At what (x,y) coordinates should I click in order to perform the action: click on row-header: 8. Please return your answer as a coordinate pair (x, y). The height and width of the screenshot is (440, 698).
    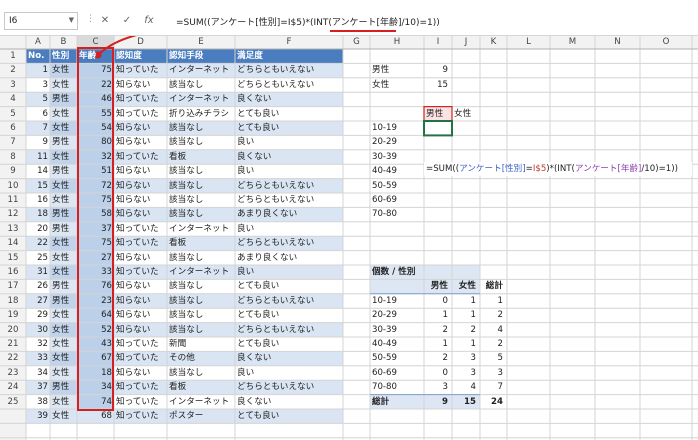
    Looking at the image, I should click on (13, 157).